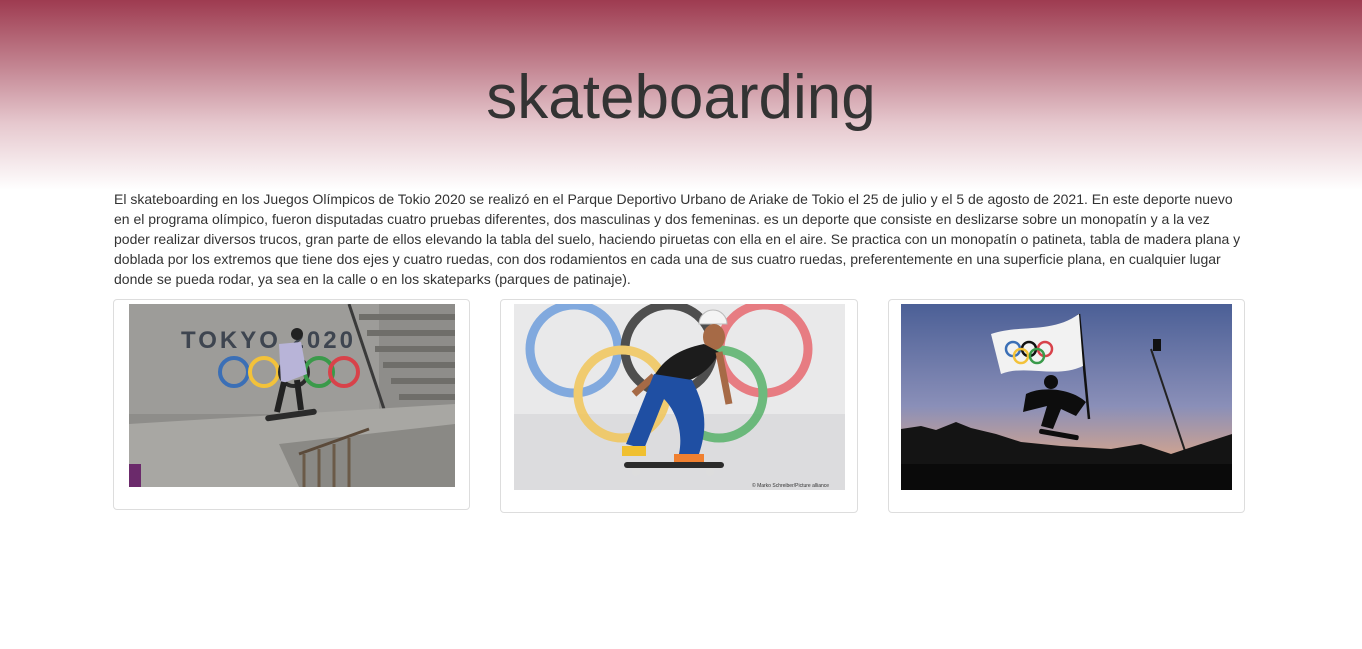 This screenshot has height=649, width=1362. Describe the element at coordinates (790, 485) in the screenshot. I see `photo-credit: © Marko Schreiber/Picture alliance` at that location.